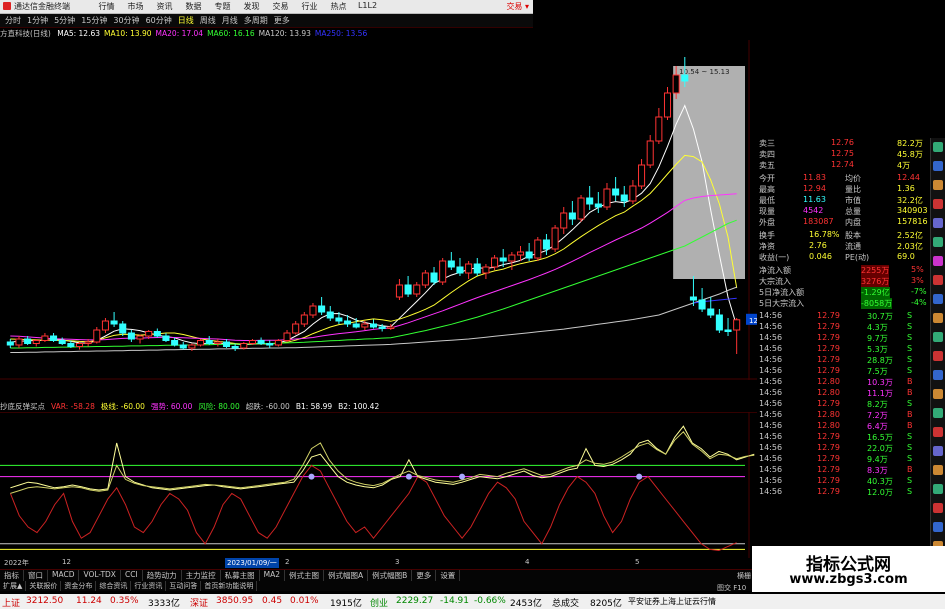  Describe the element at coordinates (79, 586) in the screenshot. I see `sub-tab-2: 资金分布` at that location.